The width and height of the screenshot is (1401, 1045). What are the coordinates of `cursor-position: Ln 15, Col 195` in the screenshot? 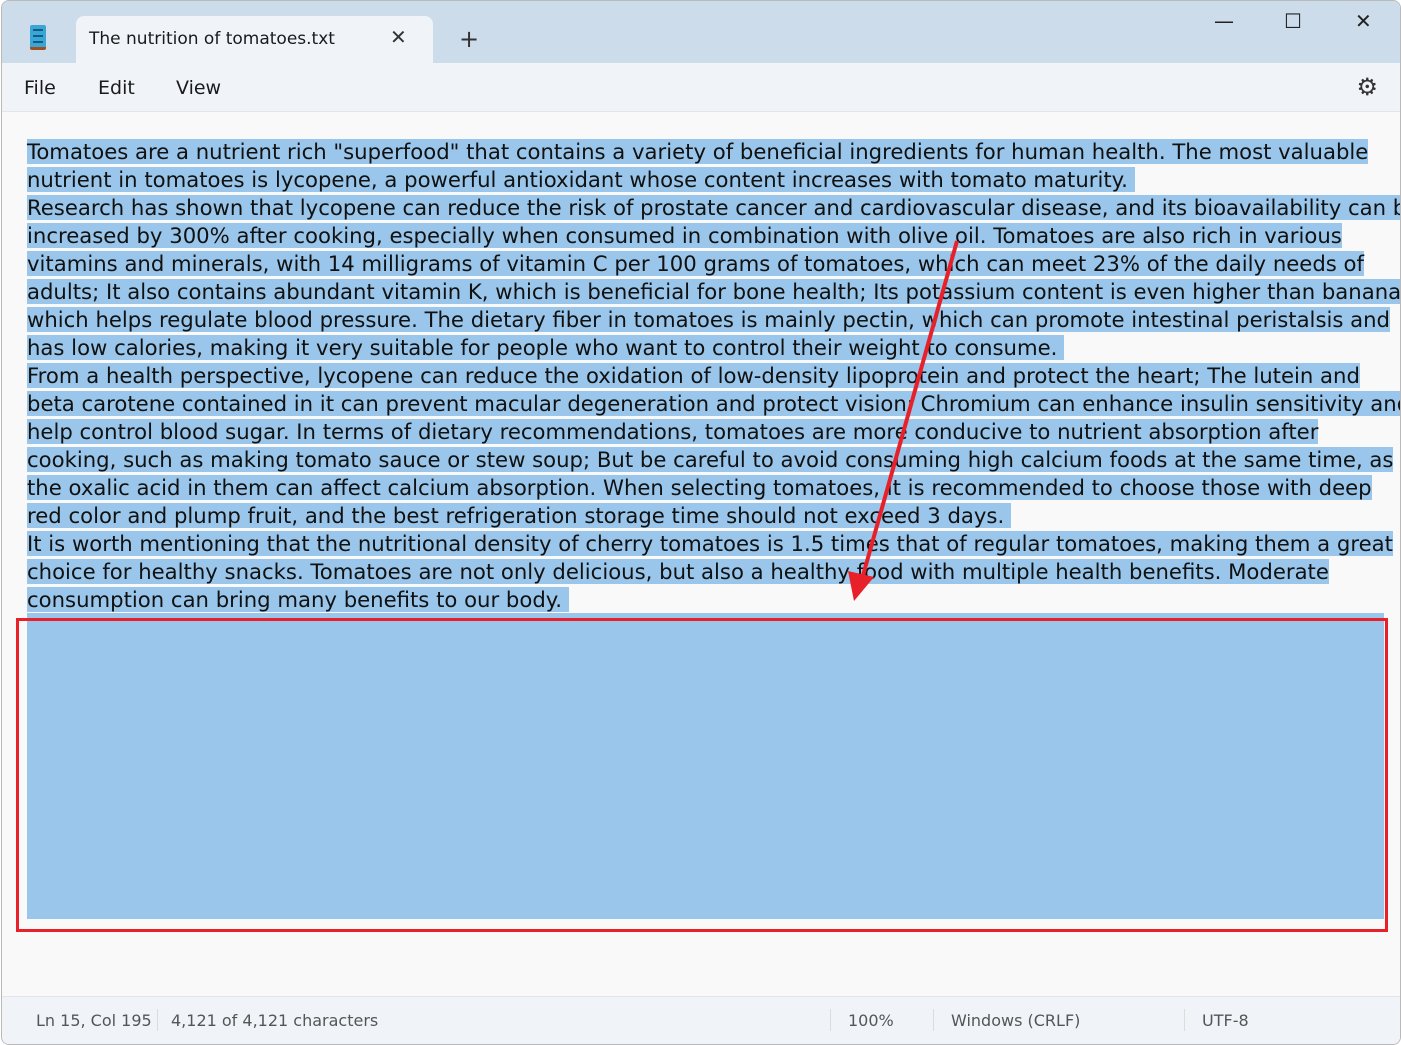 It's located at (94, 1020).